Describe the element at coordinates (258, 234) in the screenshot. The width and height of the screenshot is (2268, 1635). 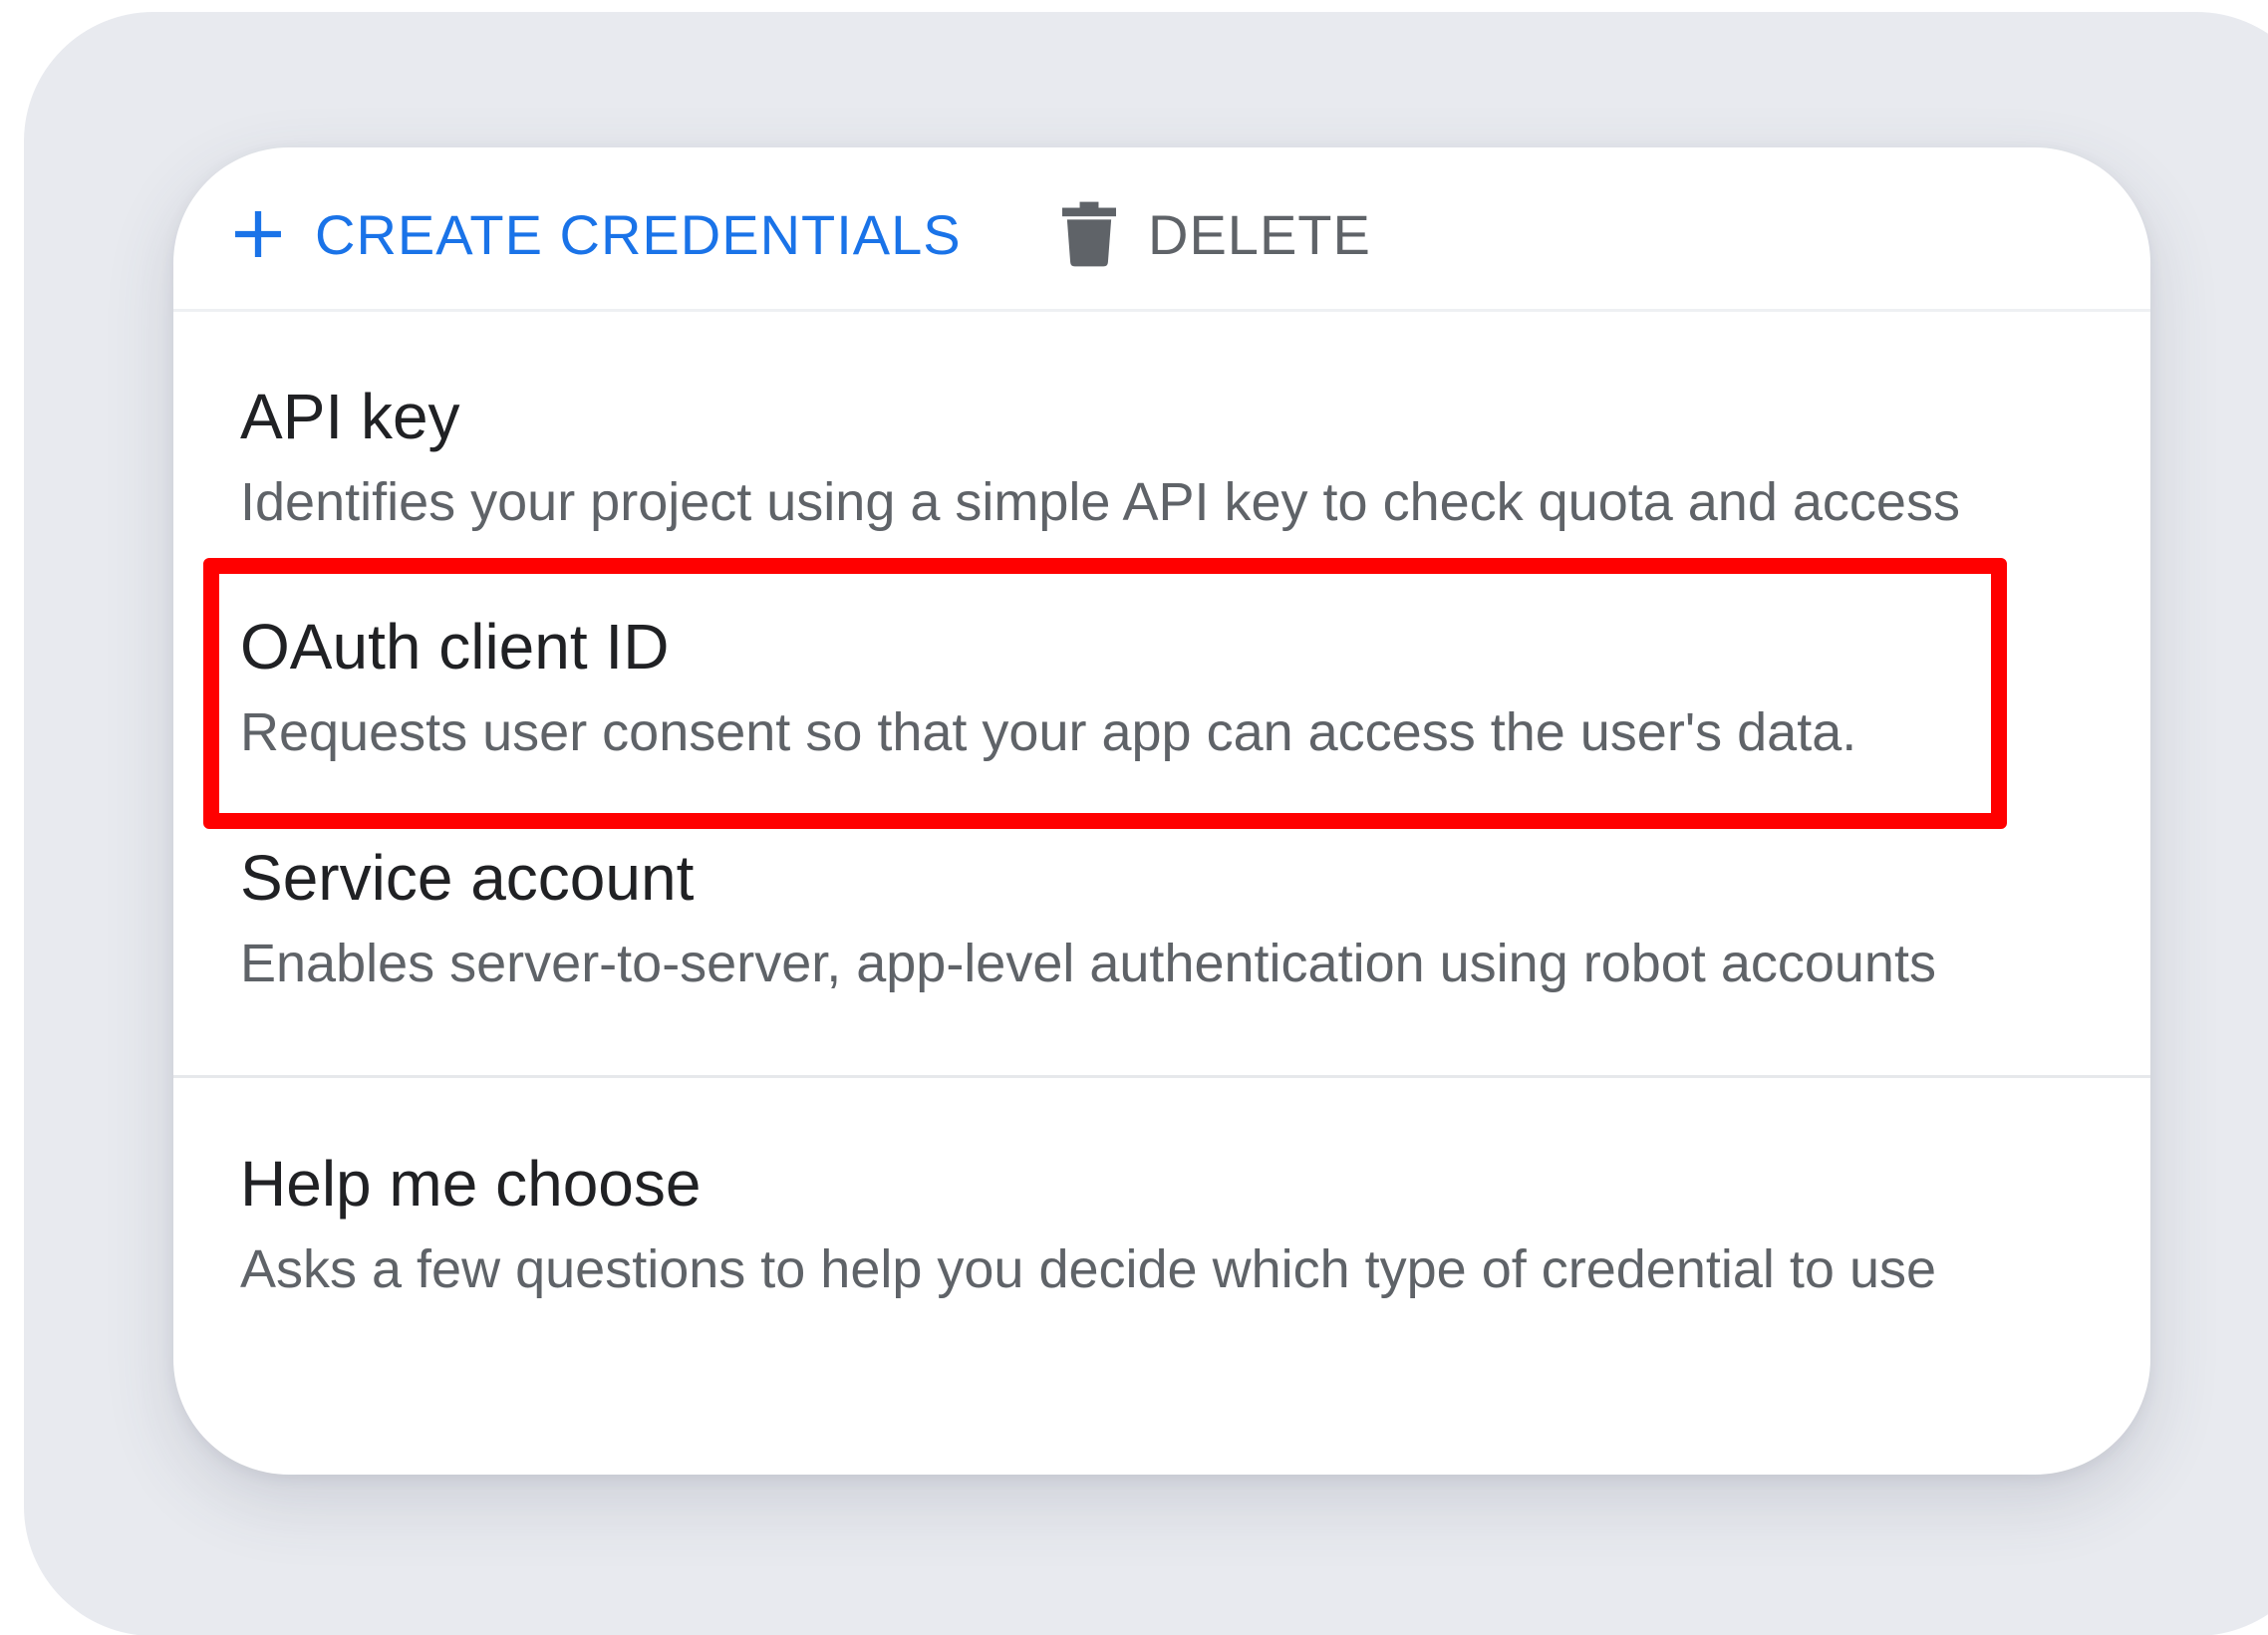
I see `plus-icon` at that location.